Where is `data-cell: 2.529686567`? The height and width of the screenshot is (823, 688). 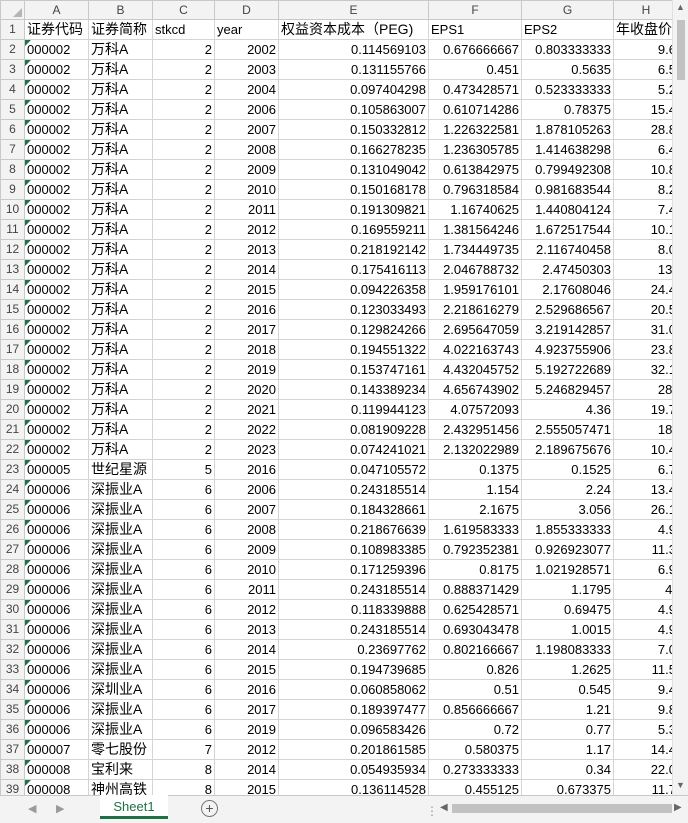
data-cell: 2.529686567 is located at coordinates (567, 309).